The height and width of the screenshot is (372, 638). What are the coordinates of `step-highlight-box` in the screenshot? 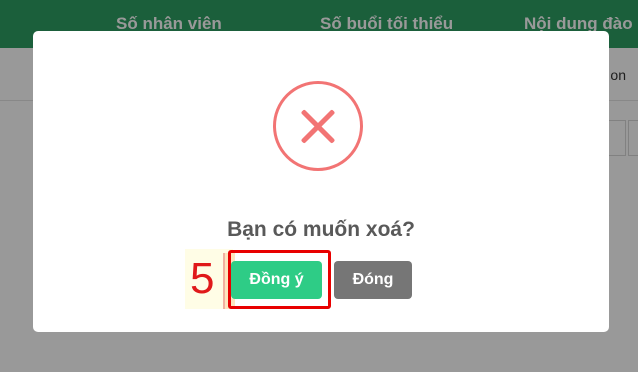 It's located at (279, 279).